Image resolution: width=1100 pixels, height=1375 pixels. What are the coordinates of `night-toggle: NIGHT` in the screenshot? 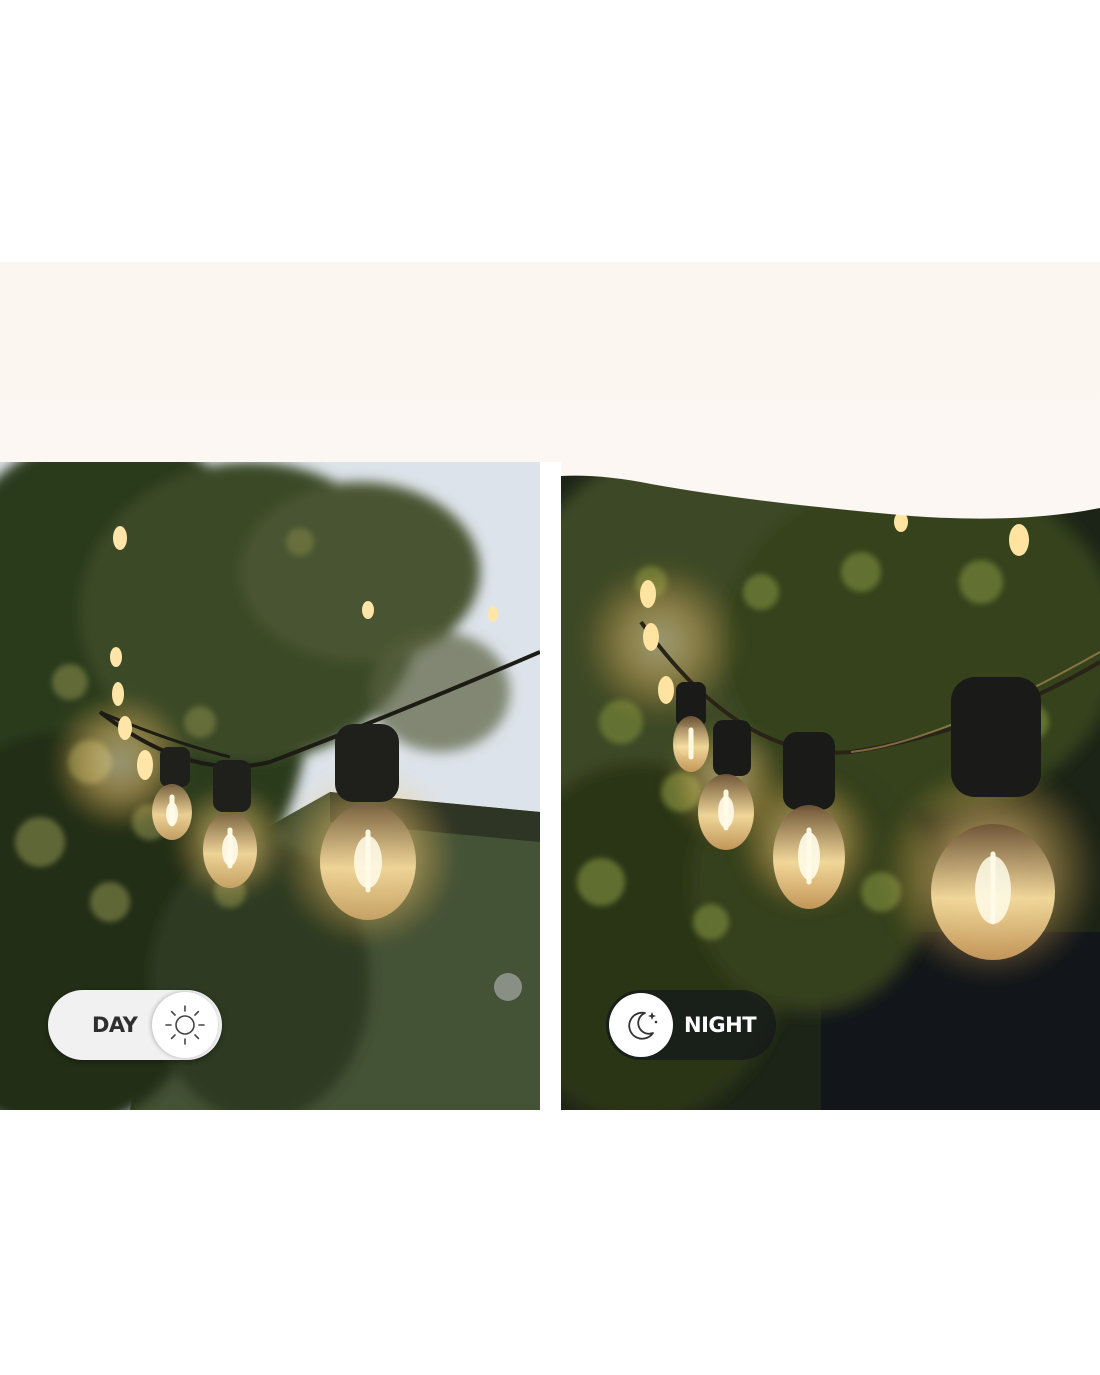 It's located at (691, 1025).